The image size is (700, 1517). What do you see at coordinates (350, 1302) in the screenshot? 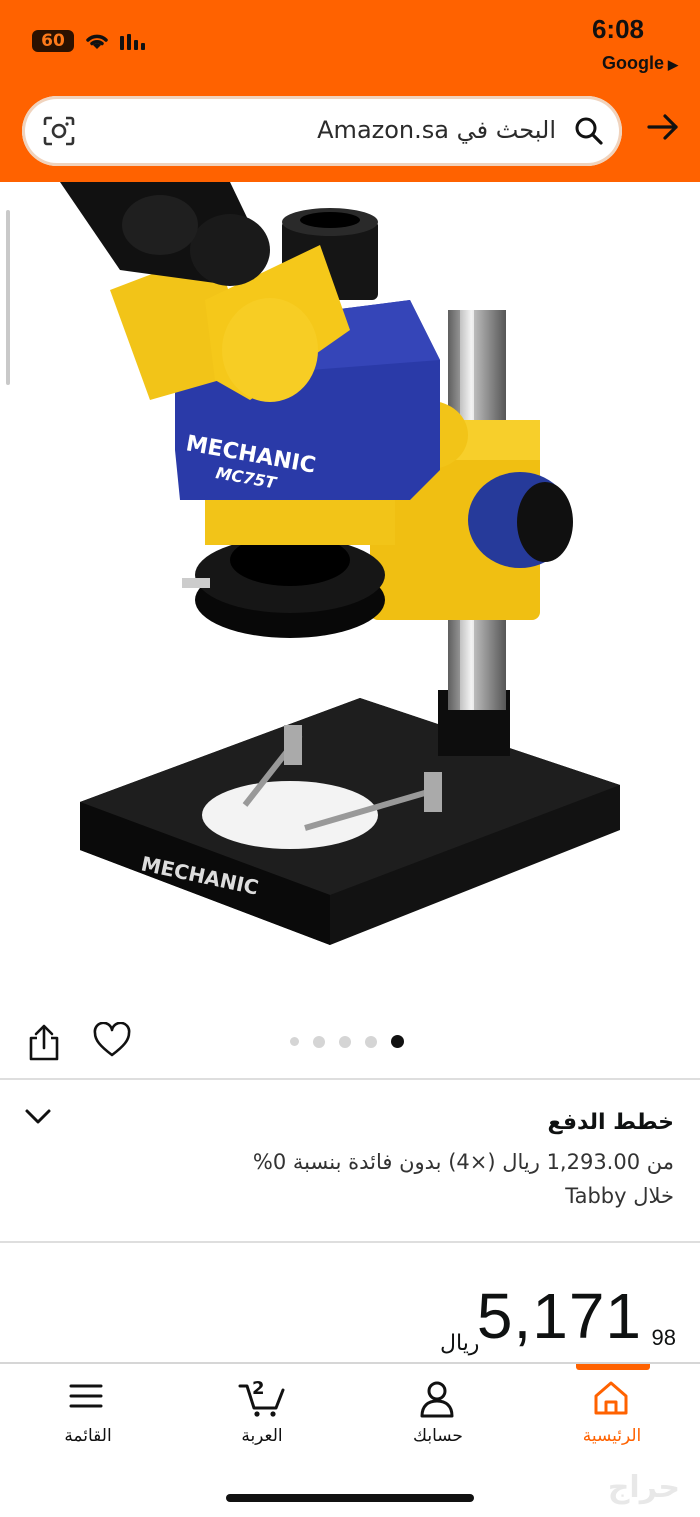
I see `price-block: 98 5,171 ريال` at bounding box center [350, 1302].